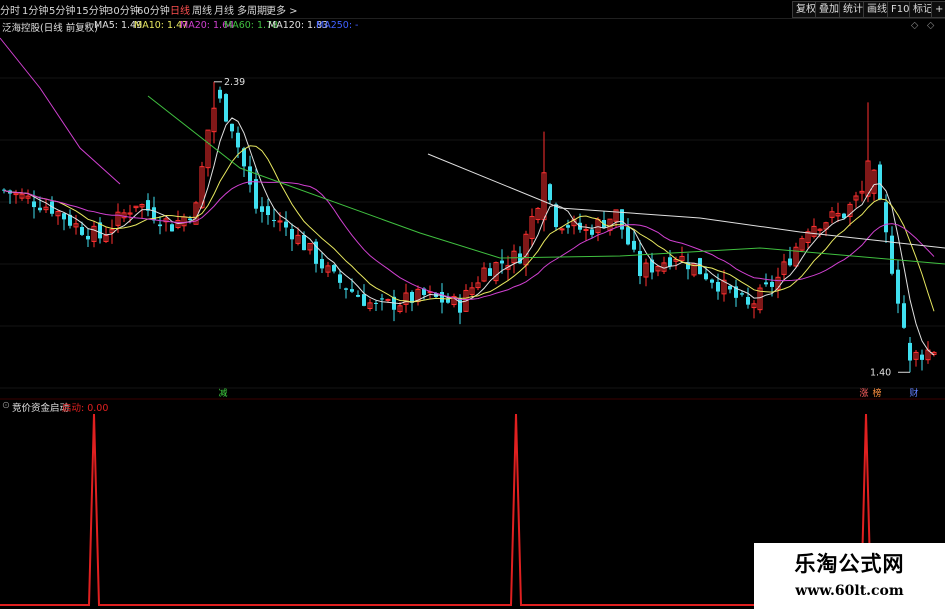  What do you see at coordinates (202, 9) in the screenshot?
I see `period-tab-7: 周线` at bounding box center [202, 9].